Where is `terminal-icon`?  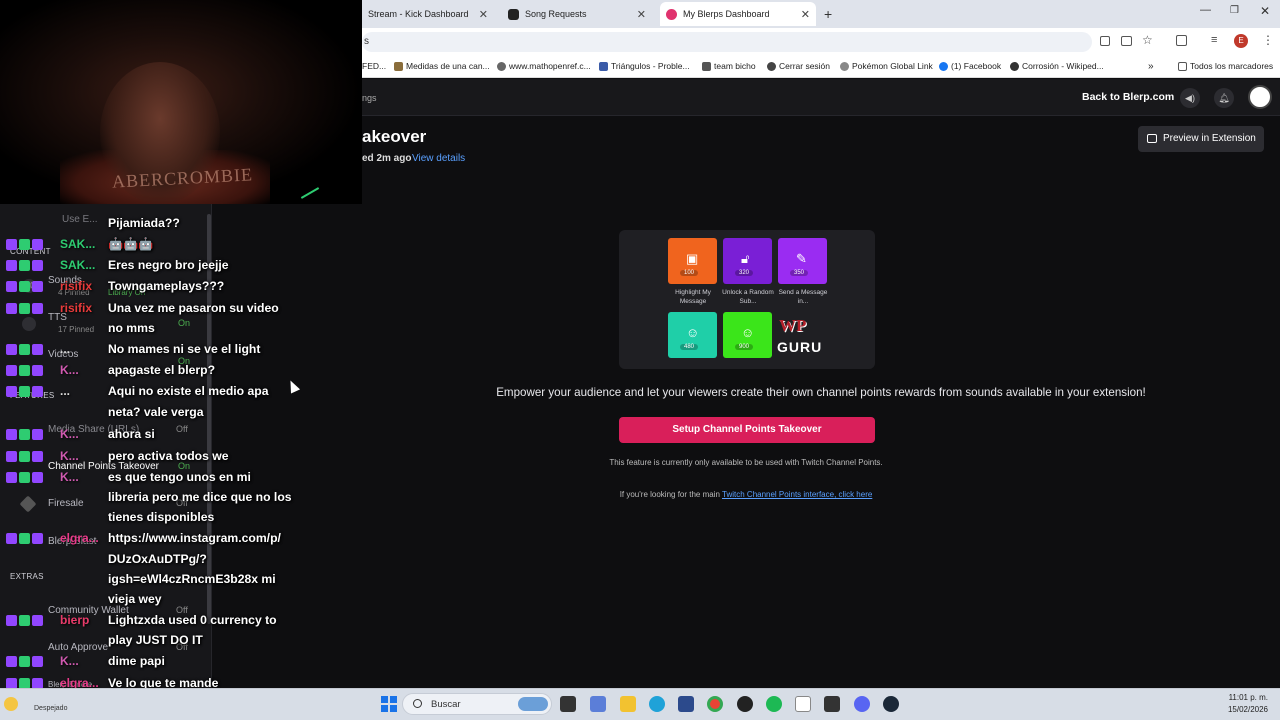
terminal-icon is located at coordinates (568, 704).